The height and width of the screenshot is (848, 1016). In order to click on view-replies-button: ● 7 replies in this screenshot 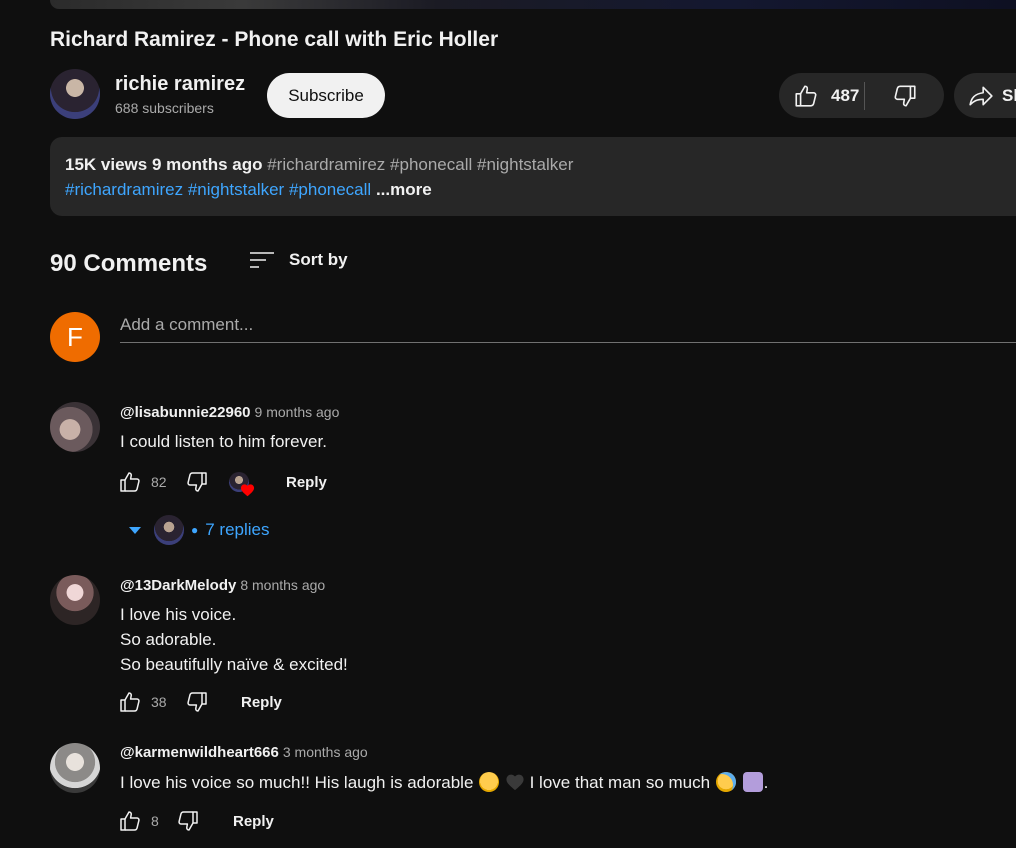, I will do `click(199, 530)`.